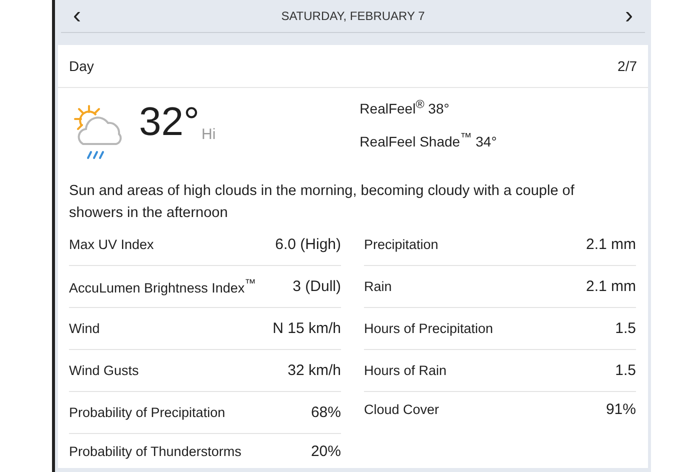 Image resolution: width=700 pixels, height=472 pixels. What do you see at coordinates (111, 244) in the screenshot?
I see `detail-label: Max UV Index` at bounding box center [111, 244].